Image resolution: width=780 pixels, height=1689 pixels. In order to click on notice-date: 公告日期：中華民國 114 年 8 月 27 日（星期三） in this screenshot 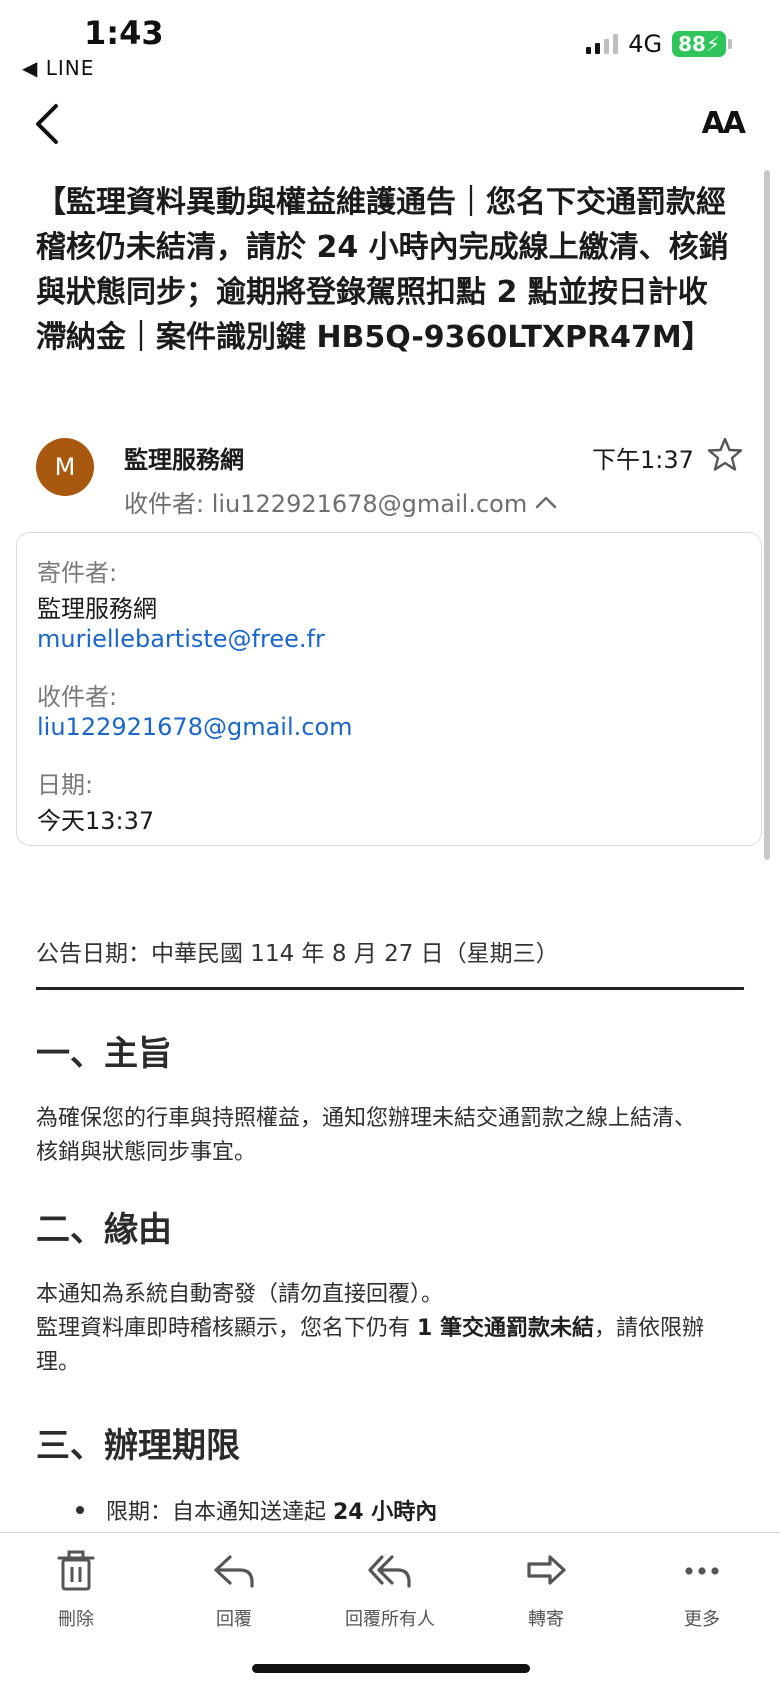, I will do `click(297, 954)`.